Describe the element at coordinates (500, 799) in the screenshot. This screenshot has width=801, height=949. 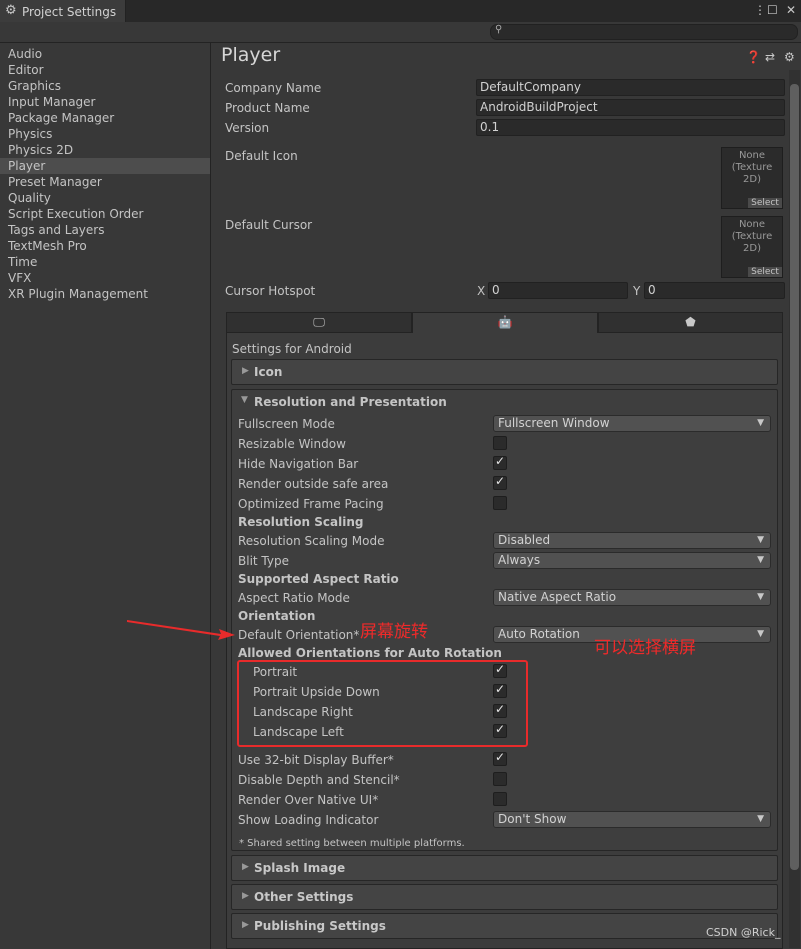
I see `render-over-native-ui-checkbox` at that location.